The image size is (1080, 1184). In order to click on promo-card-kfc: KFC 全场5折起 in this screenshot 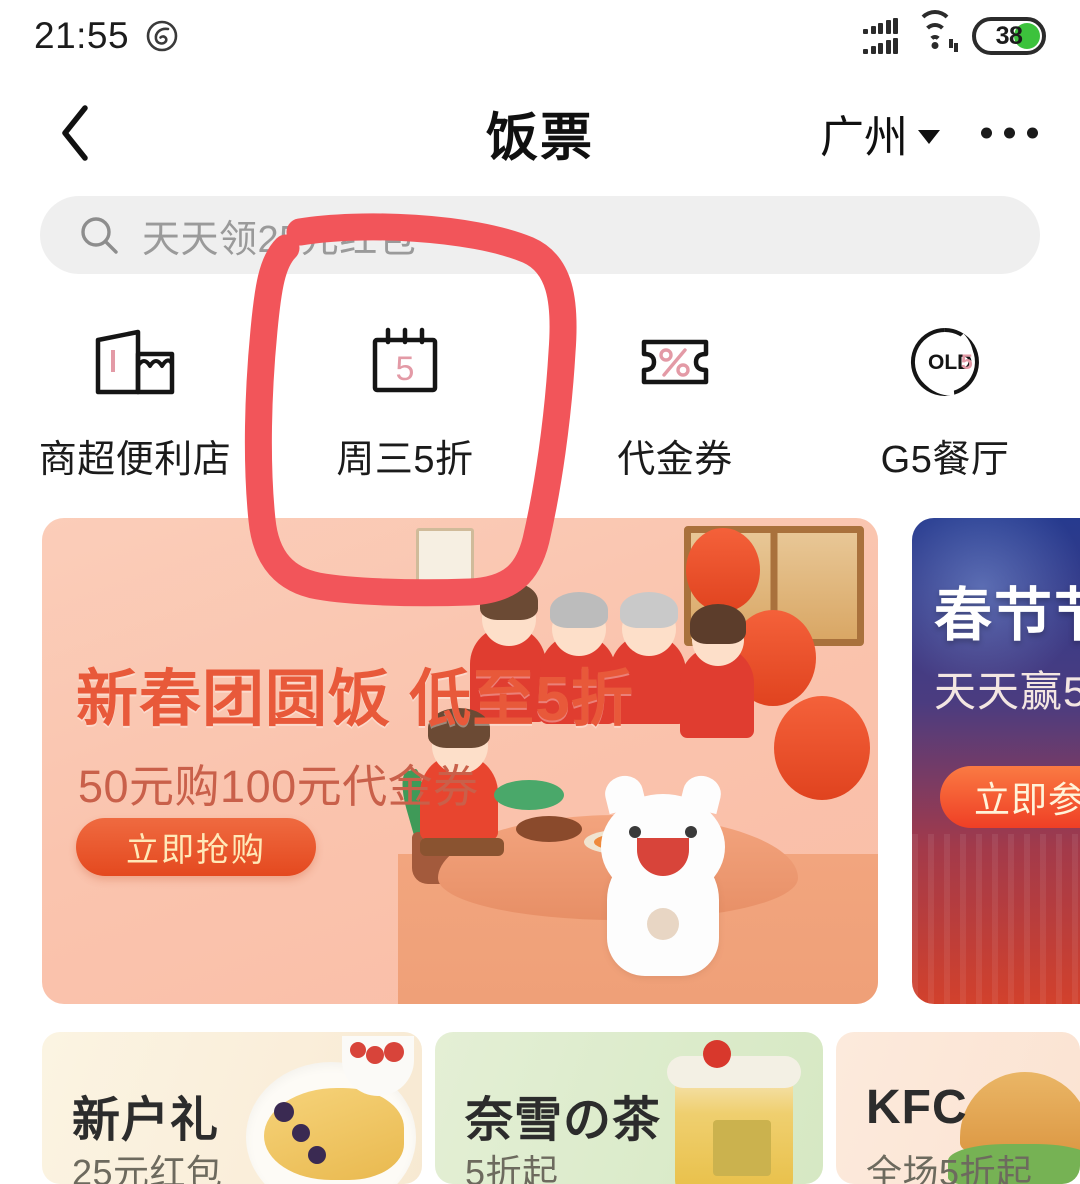, I will do `click(958, 1108)`.